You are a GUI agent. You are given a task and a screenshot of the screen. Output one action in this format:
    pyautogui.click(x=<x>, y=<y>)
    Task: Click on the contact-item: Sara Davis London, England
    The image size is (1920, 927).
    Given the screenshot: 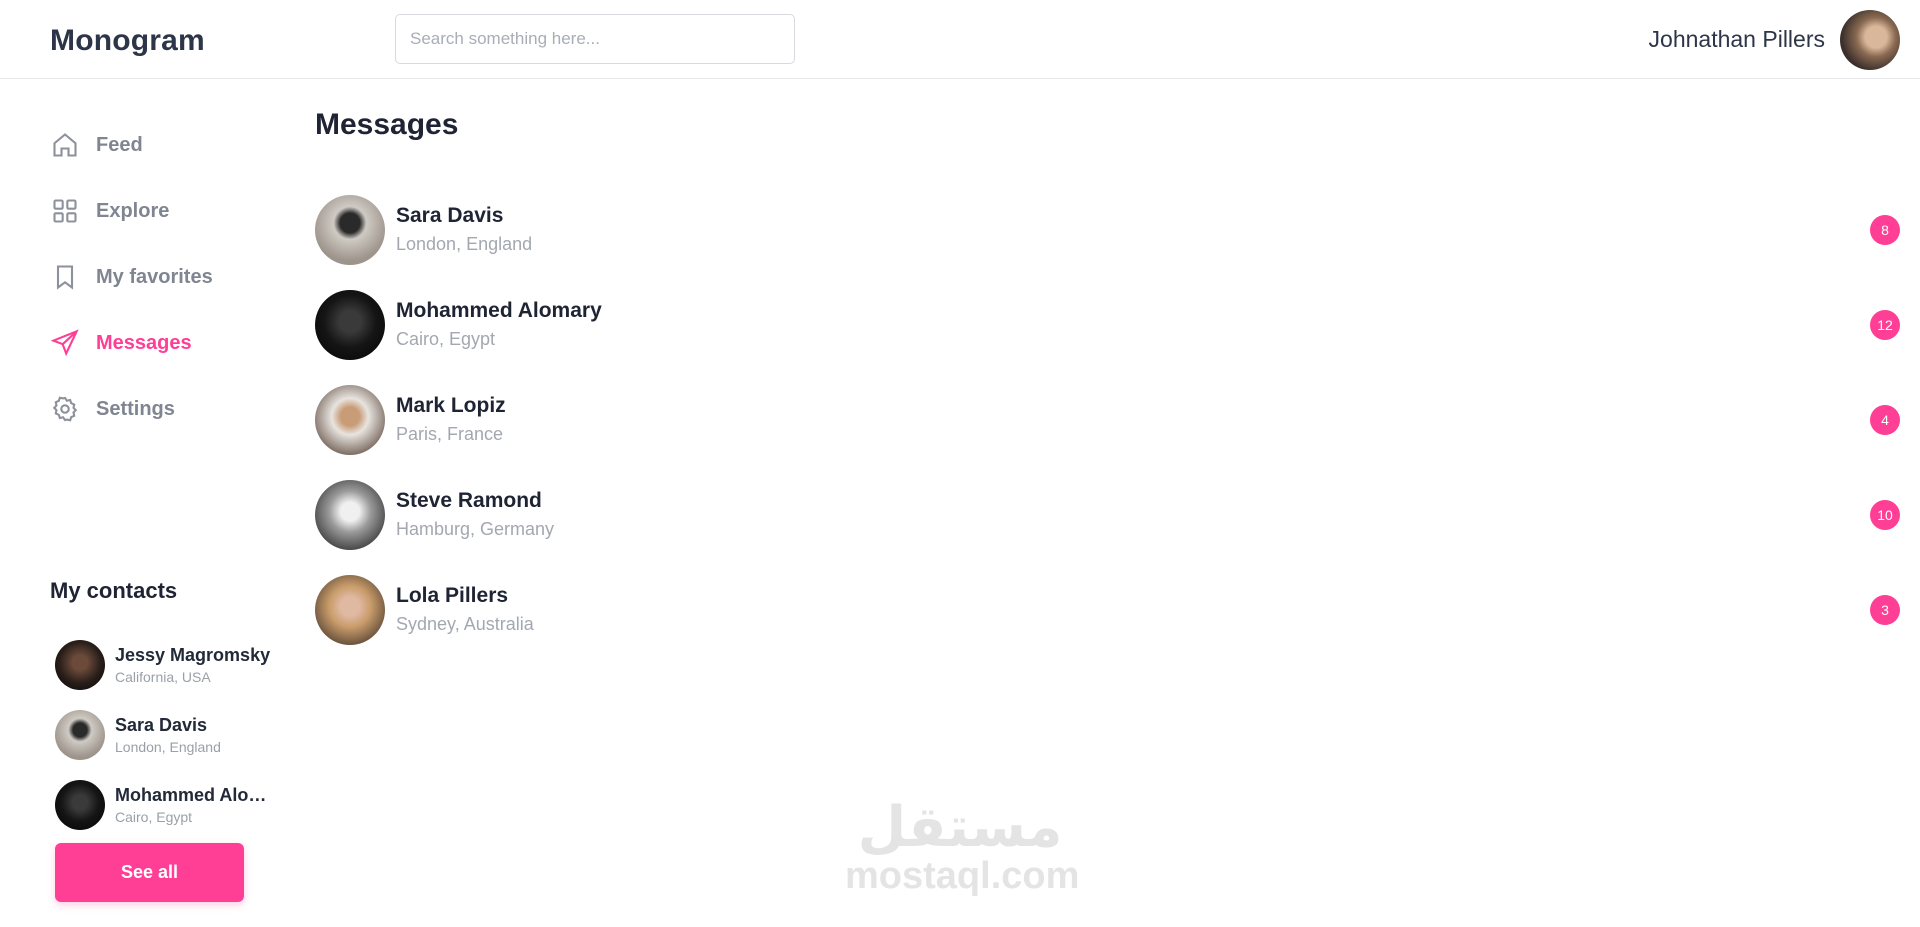 What is the action you would take?
    pyautogui.click(x=170, y=735)
    